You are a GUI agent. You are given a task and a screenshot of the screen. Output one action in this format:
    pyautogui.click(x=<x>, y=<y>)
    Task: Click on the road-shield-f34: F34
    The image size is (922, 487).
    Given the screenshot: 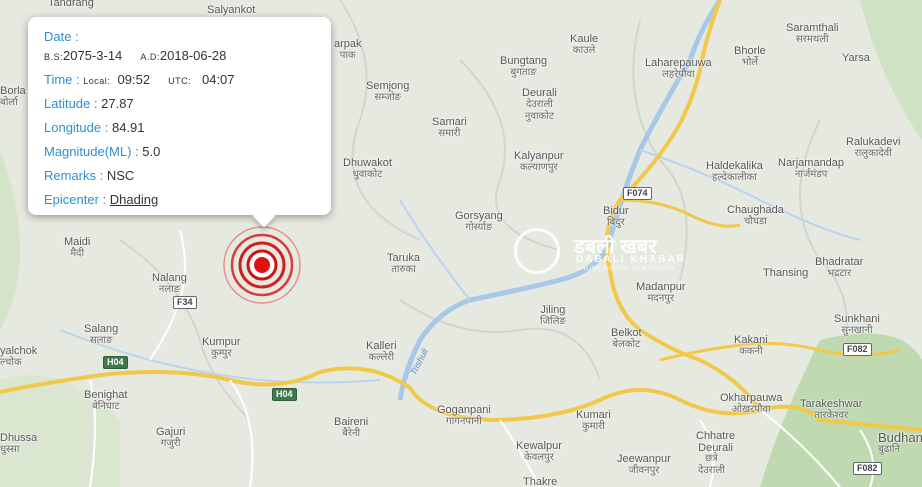 What is the action you would take?
    pyautogui.click(x=185, y=302)
    